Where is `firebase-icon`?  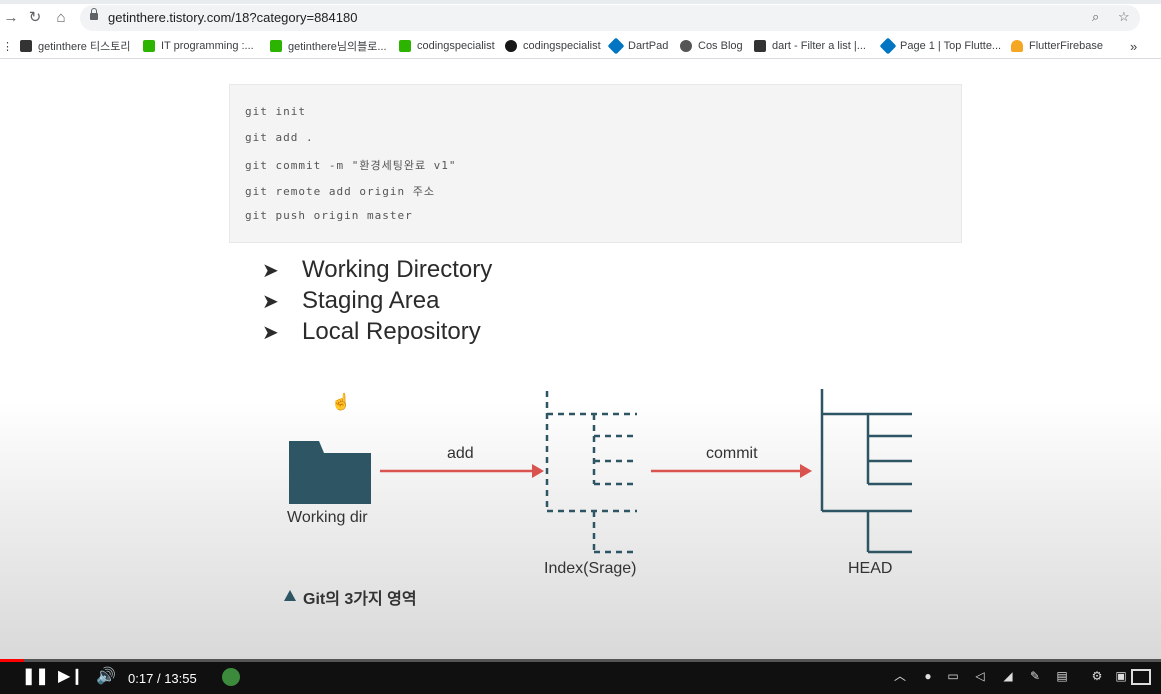 firebase-icon is located at coordinates (1017, 46).